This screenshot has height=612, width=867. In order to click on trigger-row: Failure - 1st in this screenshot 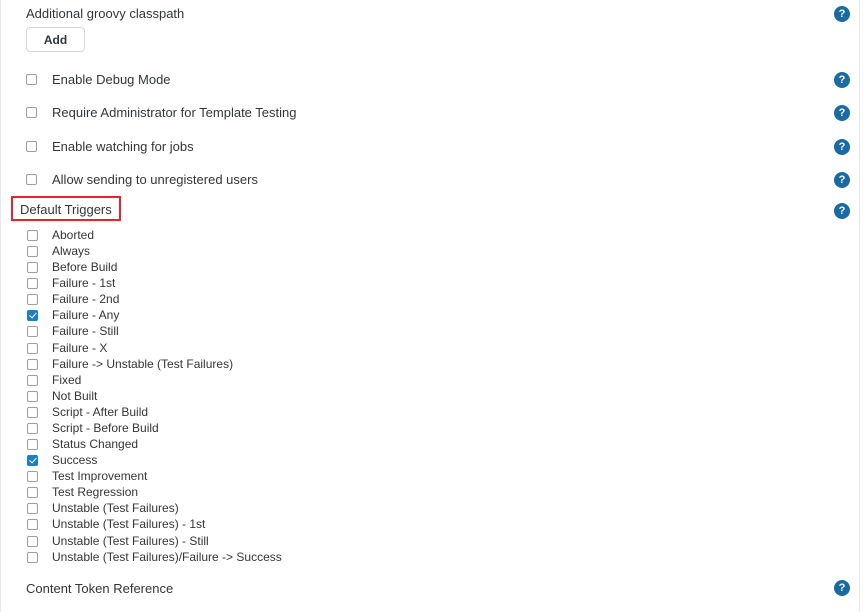, I will do `click(71, 283)`.